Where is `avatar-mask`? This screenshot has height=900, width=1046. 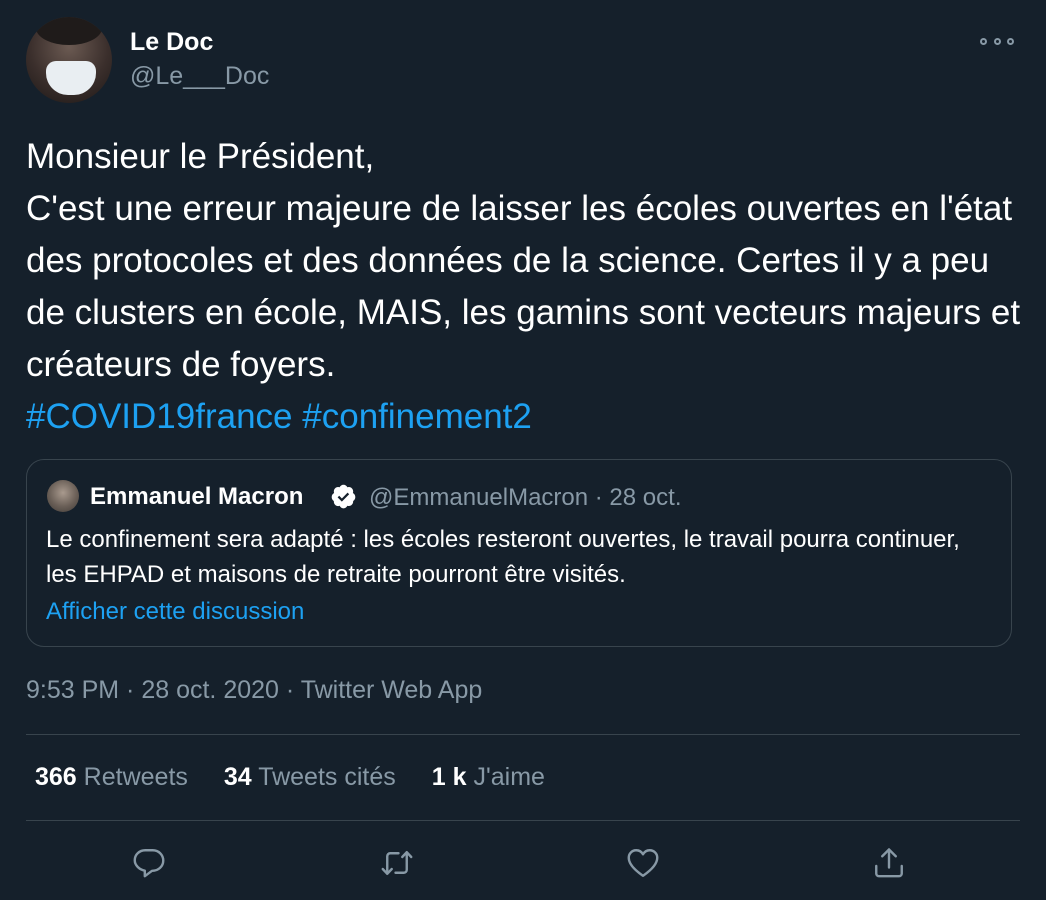
avatar-mask is located at coordinates (71, 78).